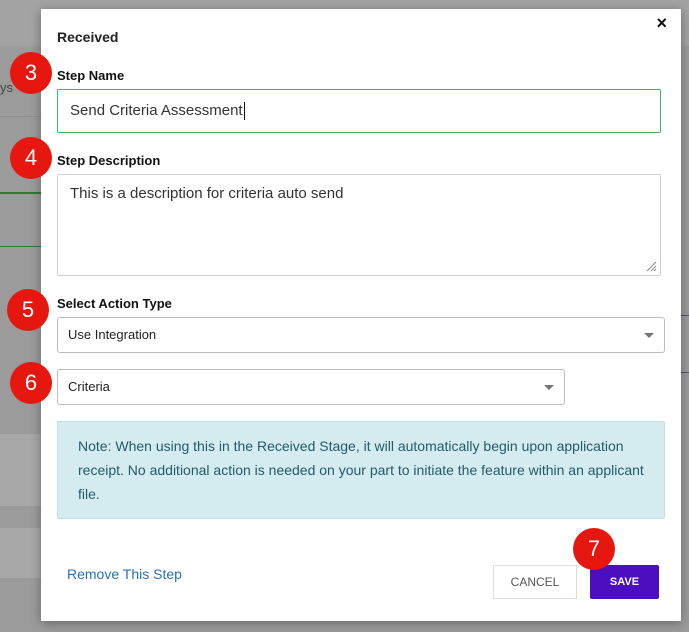 Image resolution: width=689 pixels, height=632 pixels. What do you see at coordinates (28, 310) in the screenshot?
I see `annotation-badge-5: 5` at bounding box center [28, 310].